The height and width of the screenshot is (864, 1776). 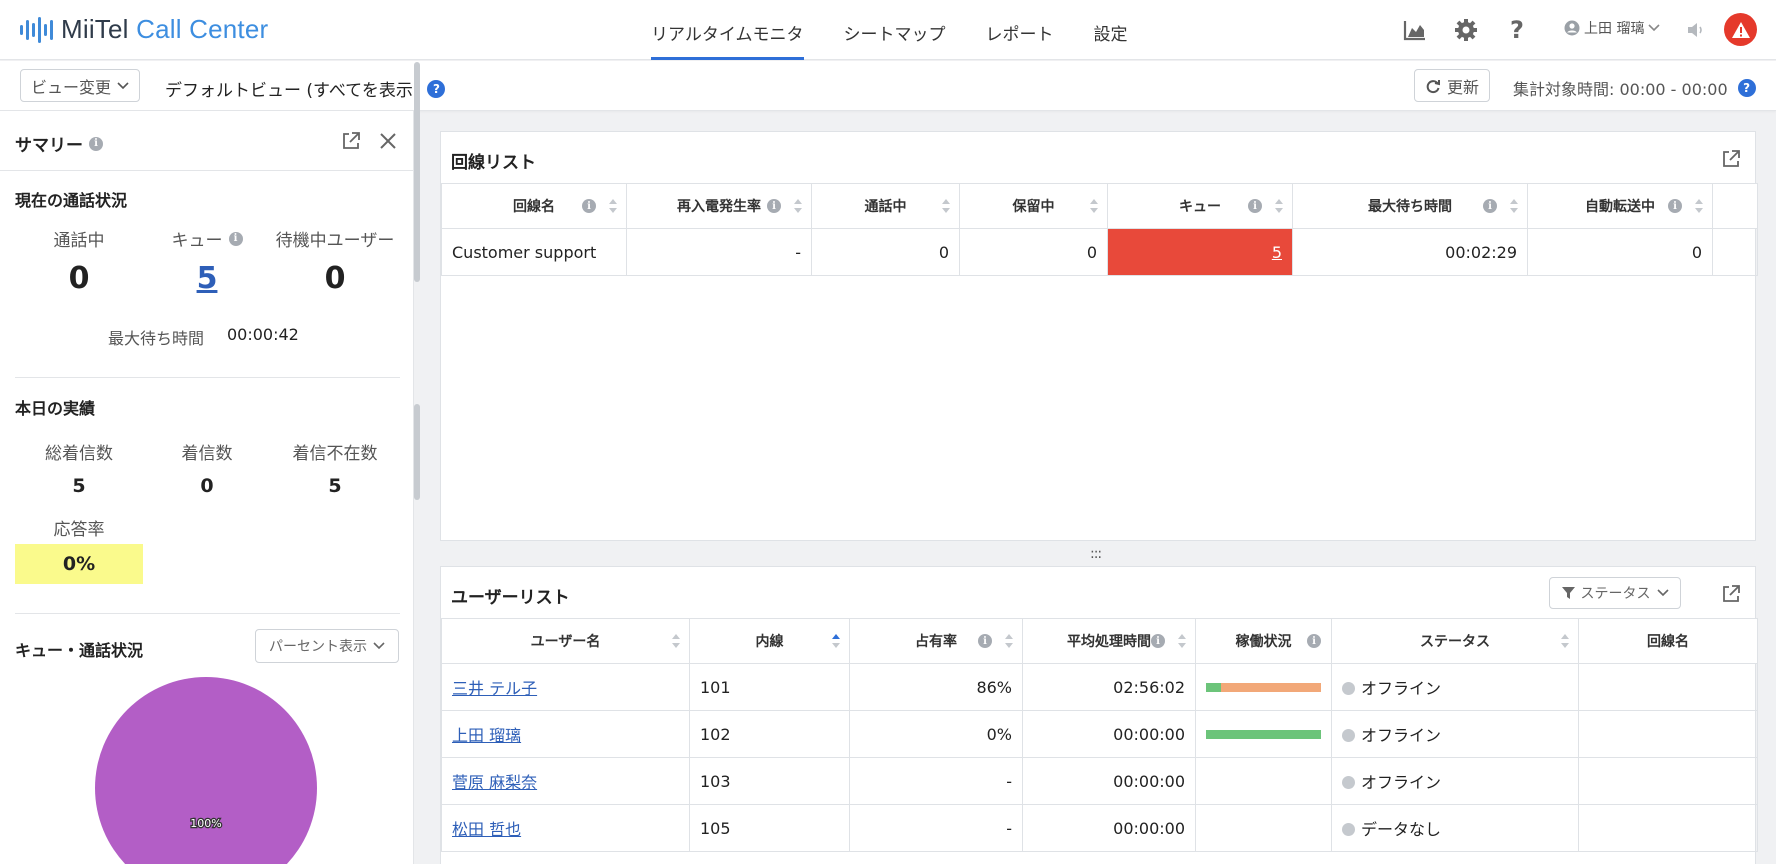 What do you see at coordinates (1099, 781) in the screenshot?
I see `table-row: 菅原 麻梨奈 103 - 00:00:00 オフライン` at bounding box center [1099, 781].